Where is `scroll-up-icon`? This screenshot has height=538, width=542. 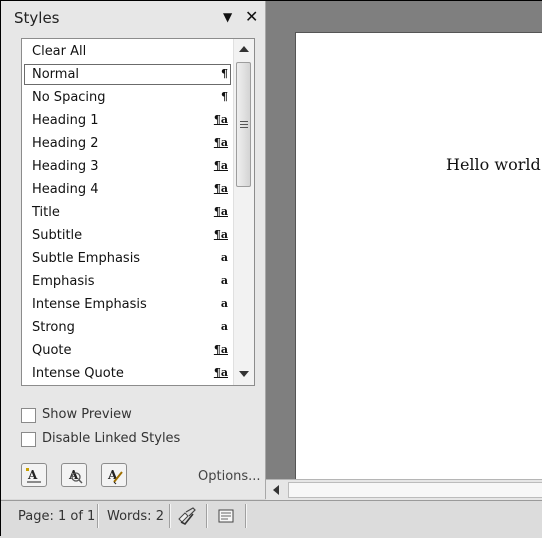 scroll-up-icon is located at coordinates (244, 49).